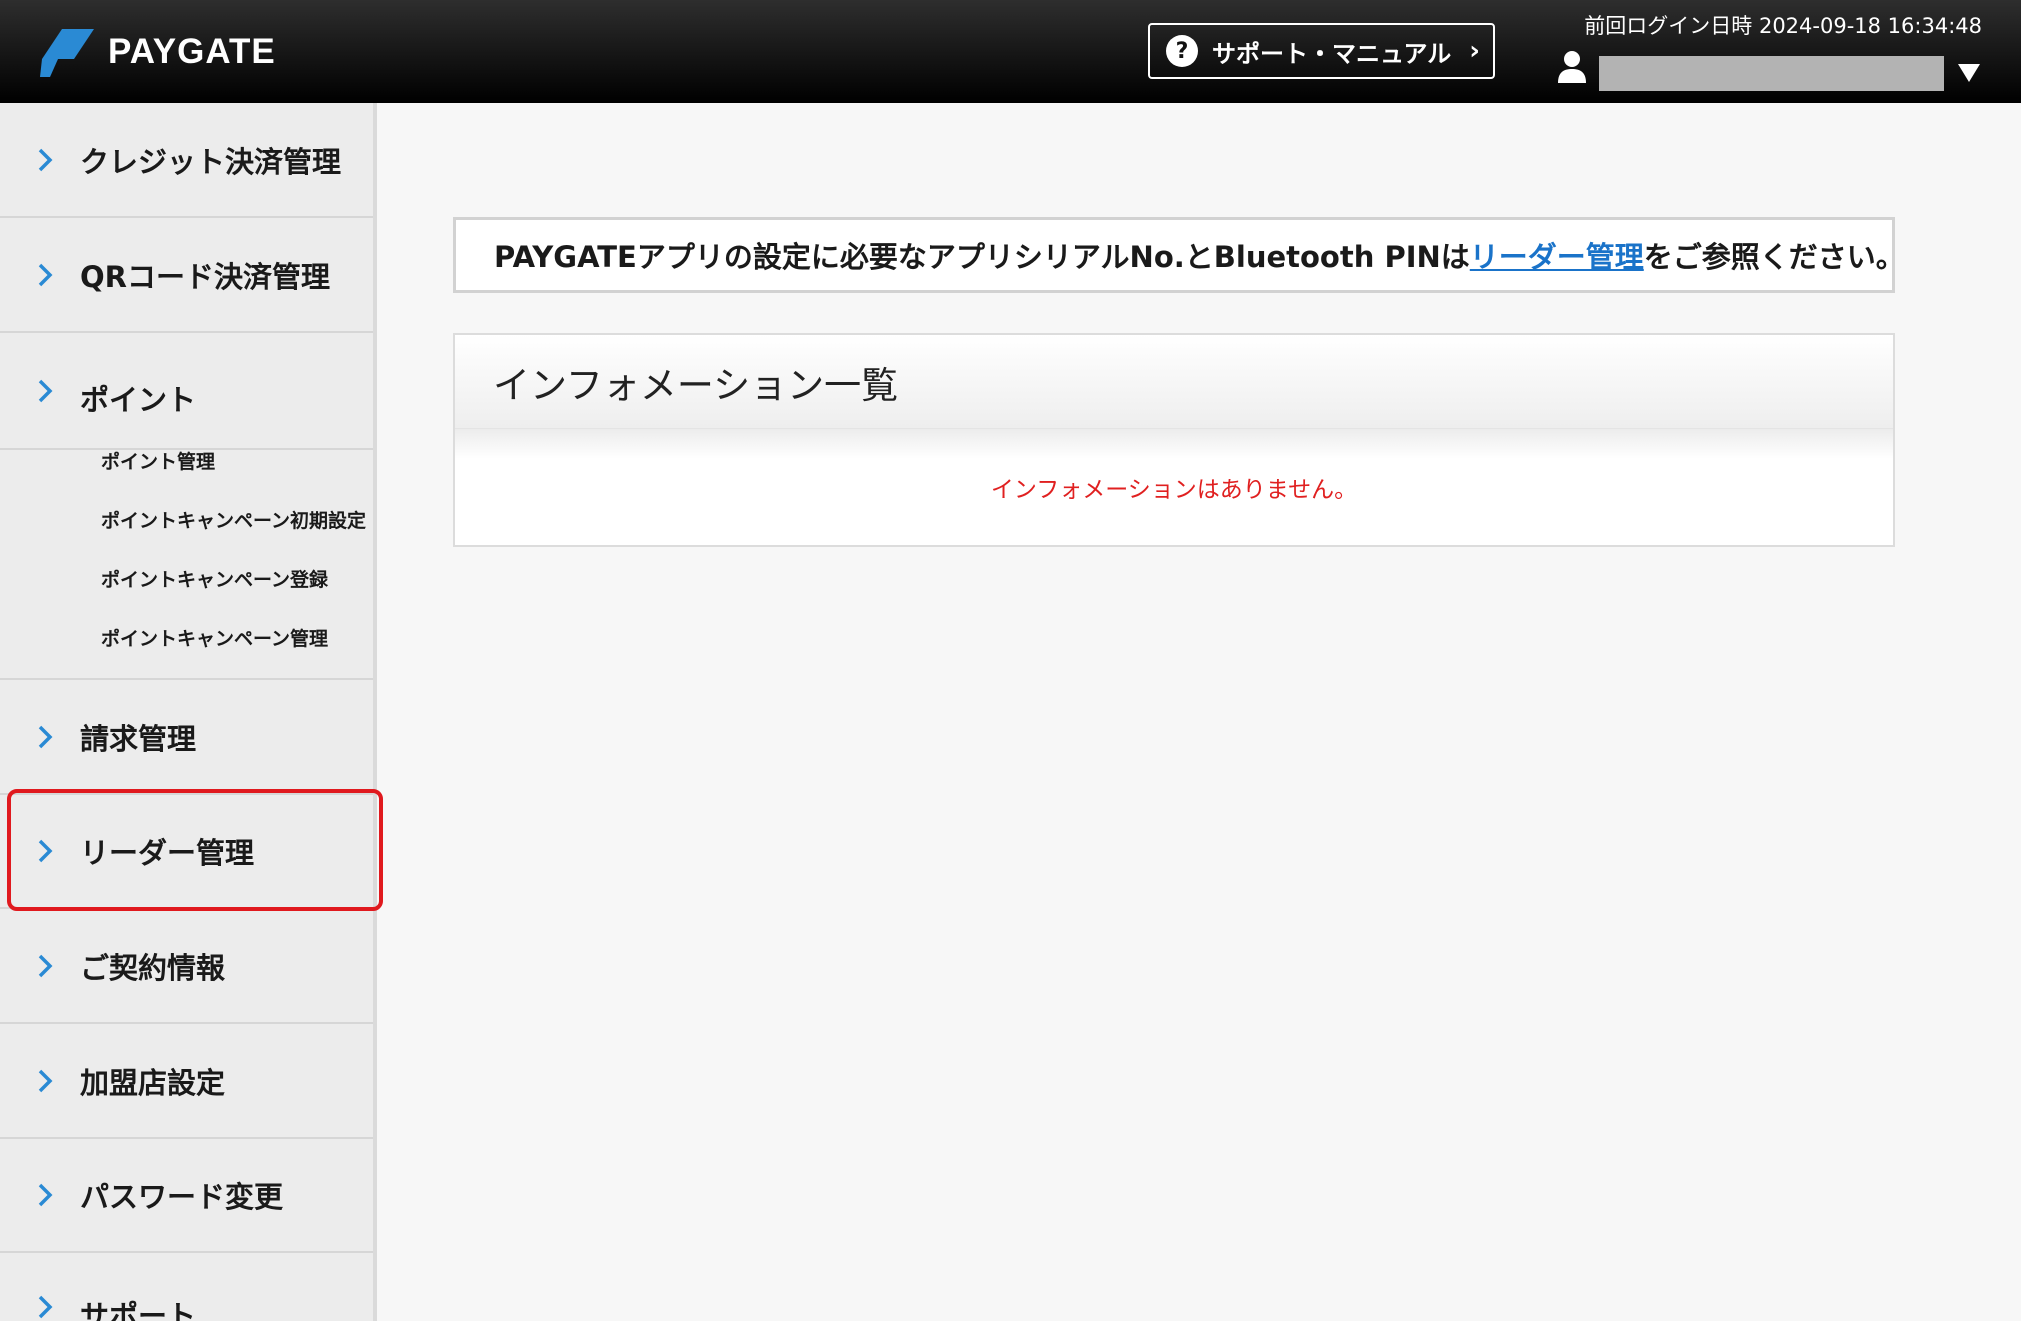 This screenshot has width=2021, height=1321. Describe the element at coordinates (1771, 73) in the screenshot. I see `user-name` at that location.